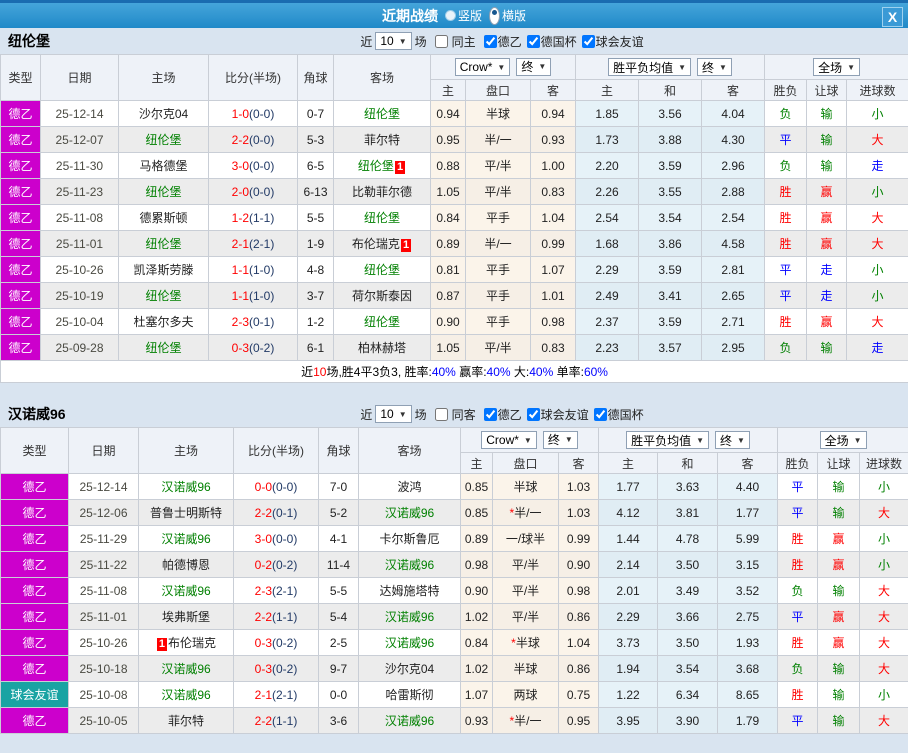 This screenshot has width=908, height=753. I want to click on full-time-score: 0-3, so click(263, 668).